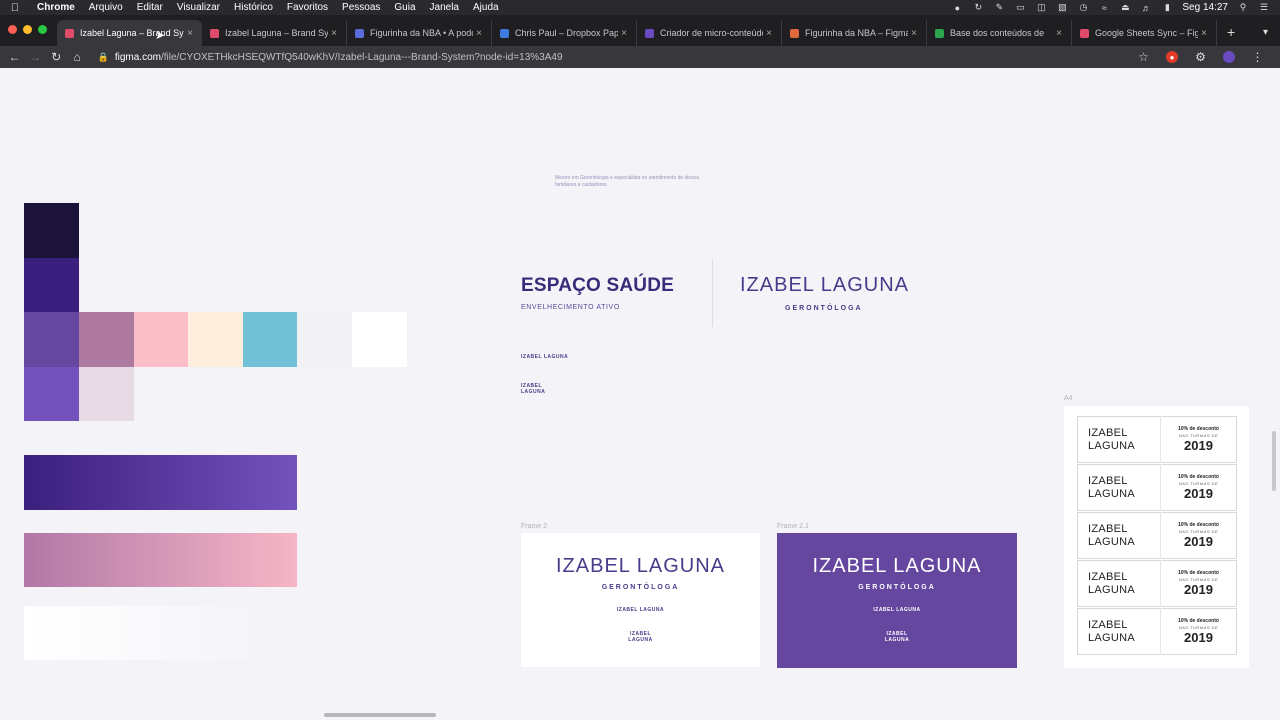  Describe the element at coordinates (1274, 461) in the screenshot. I see `vertical-scrollbar` at that location.